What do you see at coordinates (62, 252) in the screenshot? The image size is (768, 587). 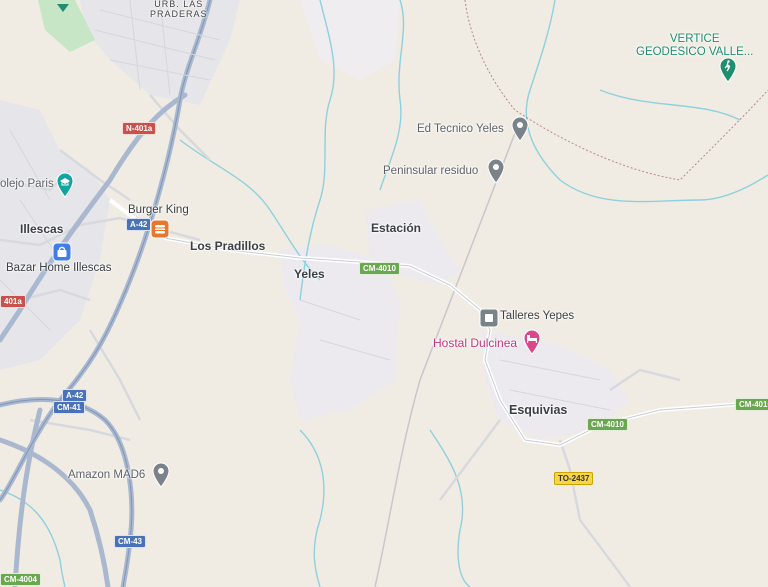 I see `shopping-bag-icon` at bounding box center [62, 252].